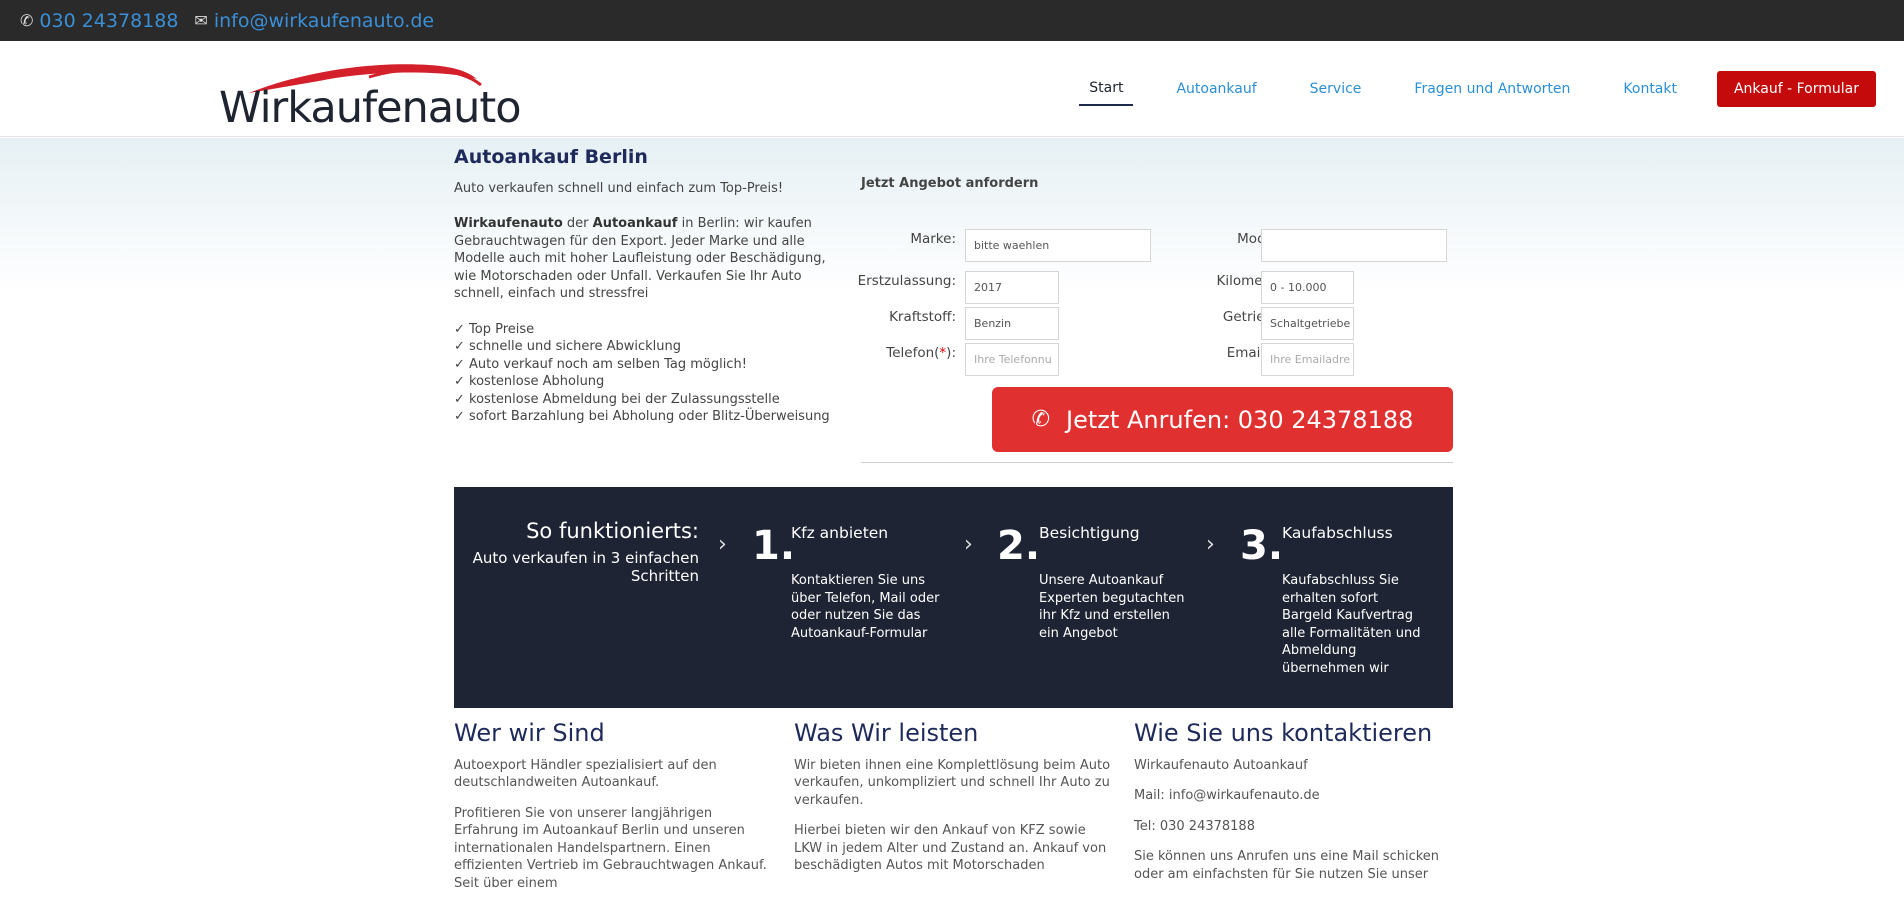 This screenshot has height=897, width=1904. Describe the element at coordinates (577, 223) in the screenshot. I see `intro-mid: der` at that location.